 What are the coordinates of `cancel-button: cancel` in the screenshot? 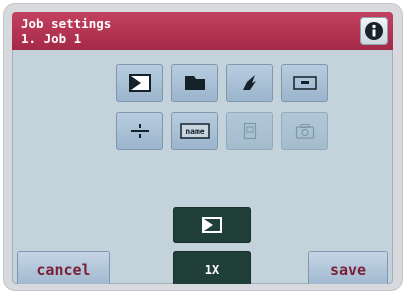 It's located at (63, 267).